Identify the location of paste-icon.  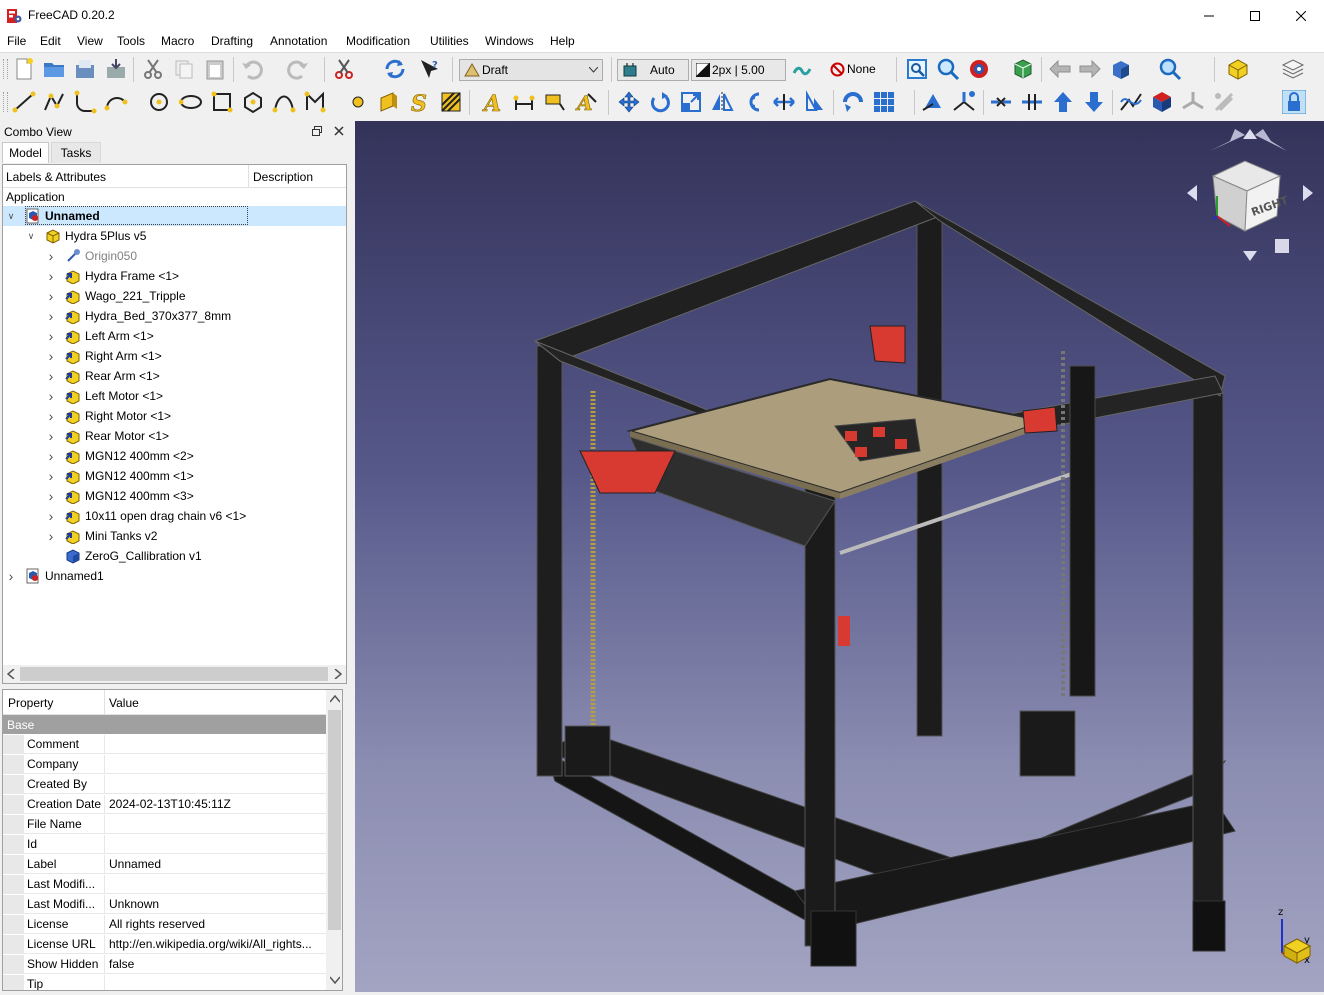
(215, 69).